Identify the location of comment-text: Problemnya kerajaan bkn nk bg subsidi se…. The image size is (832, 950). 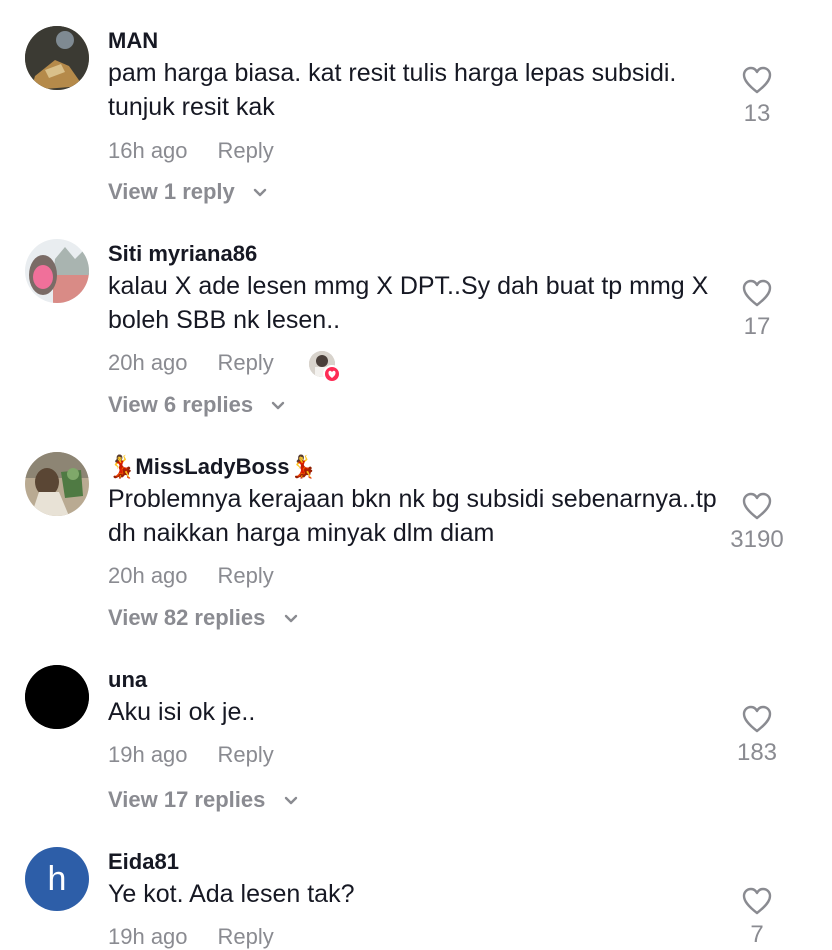
(412, 516).